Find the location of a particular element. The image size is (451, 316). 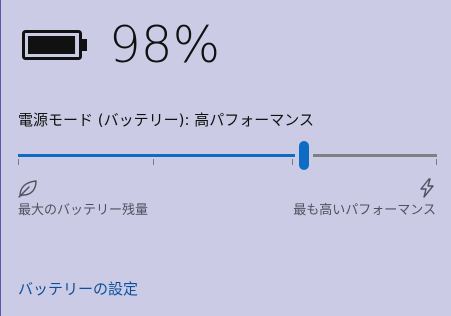

power-mode-slider is located at coordinates (227, 156).